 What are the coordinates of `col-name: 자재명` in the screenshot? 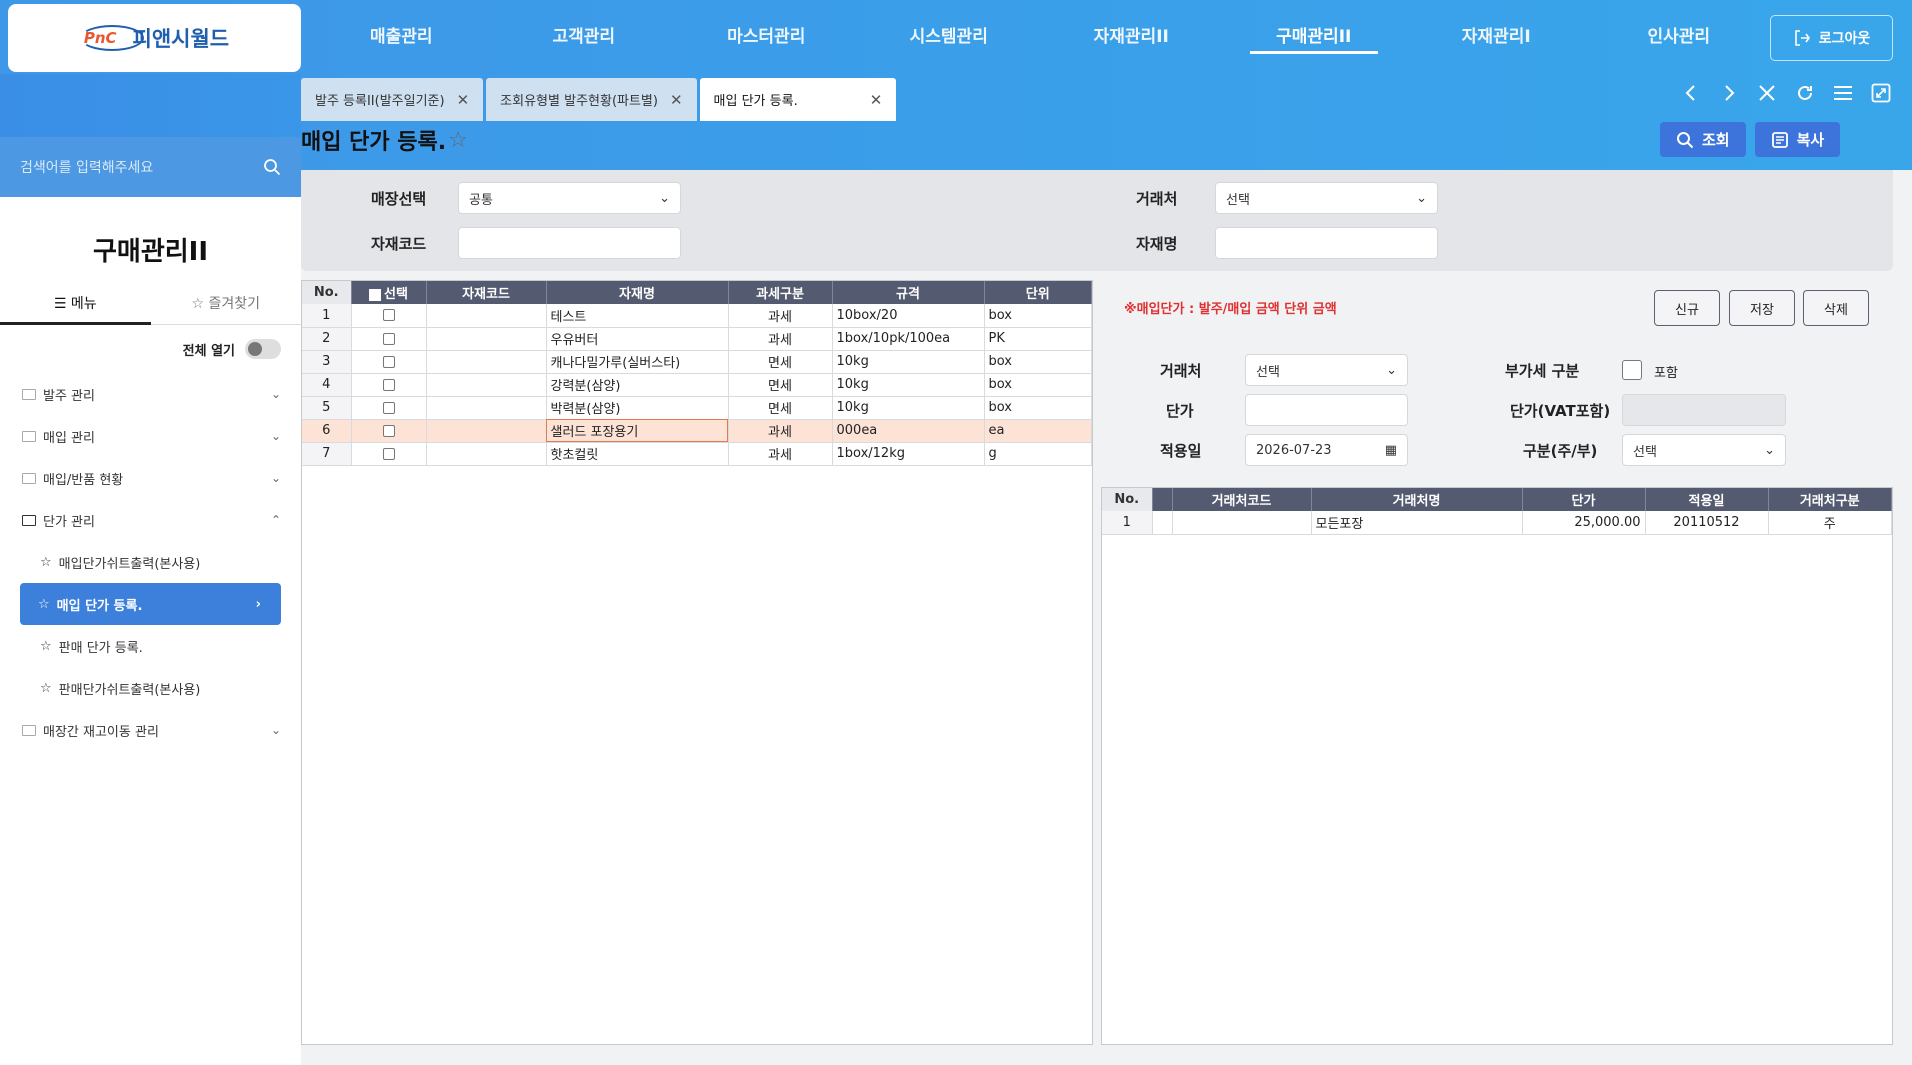 It's located at (637, 292).